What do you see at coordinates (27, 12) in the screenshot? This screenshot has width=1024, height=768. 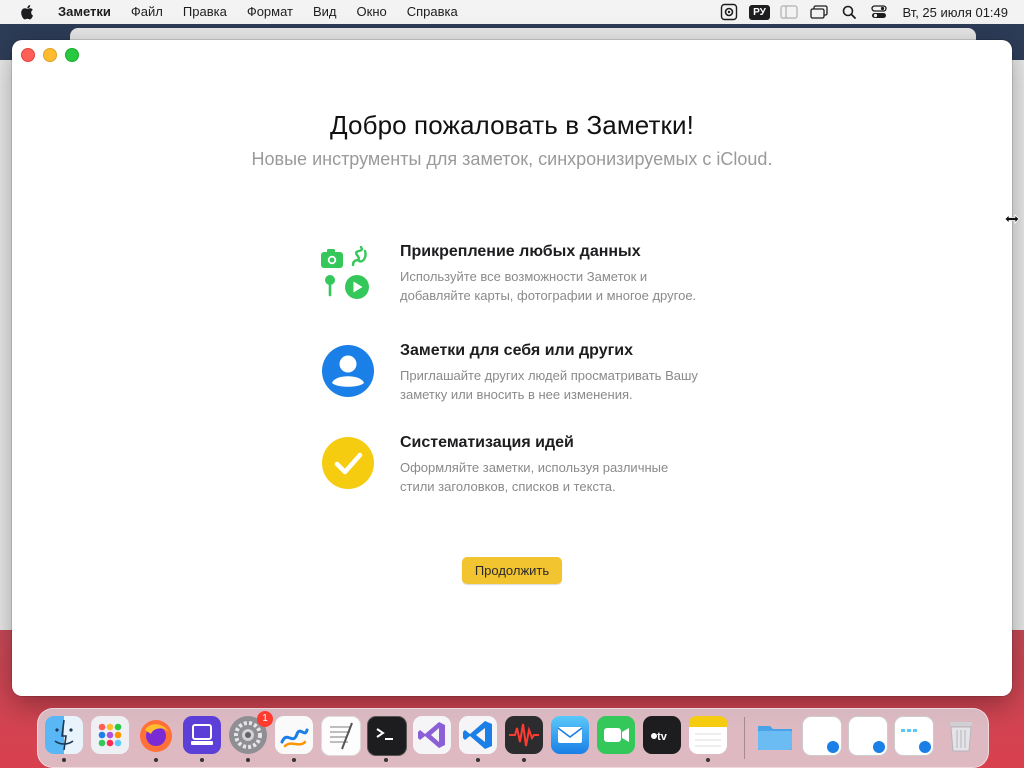 I see `apple-menu-icon` at bounding box center [27, 12].